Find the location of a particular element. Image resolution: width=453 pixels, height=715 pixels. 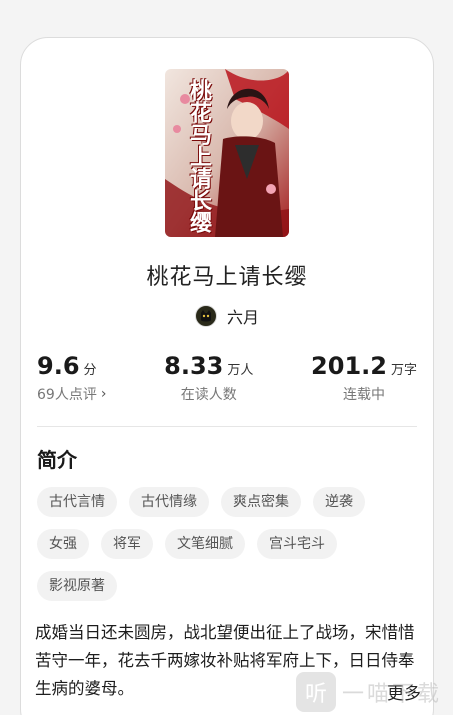

readers-value: 8.33 is located at coordinates (194, 366).